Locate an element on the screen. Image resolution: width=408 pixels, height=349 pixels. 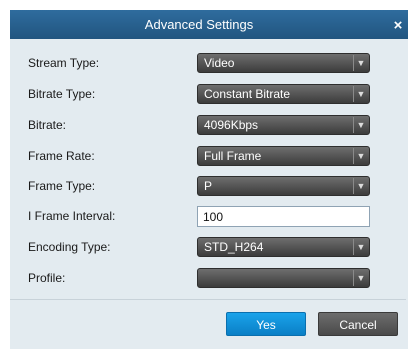
stream-type-label: Stream Type: is located at coordinates (64, 63).